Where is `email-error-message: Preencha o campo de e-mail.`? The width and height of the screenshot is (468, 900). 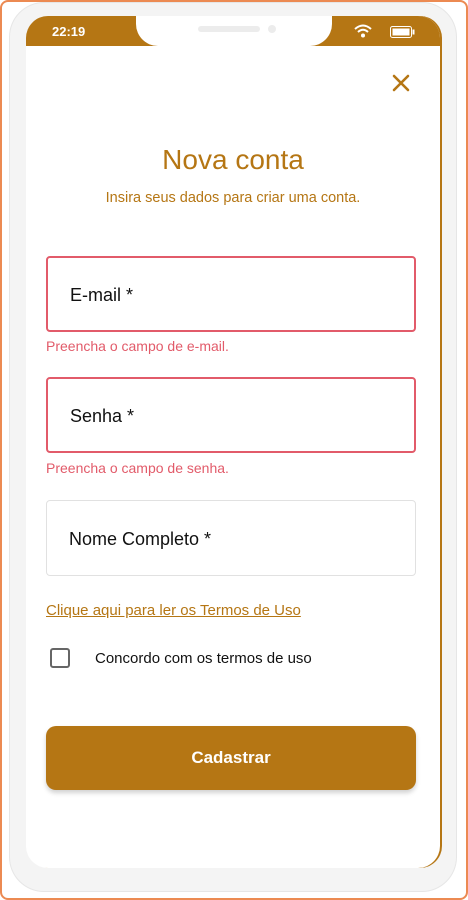 email-error-message: Preencha o campo de e-mail. is located at coordinates (137, 346).